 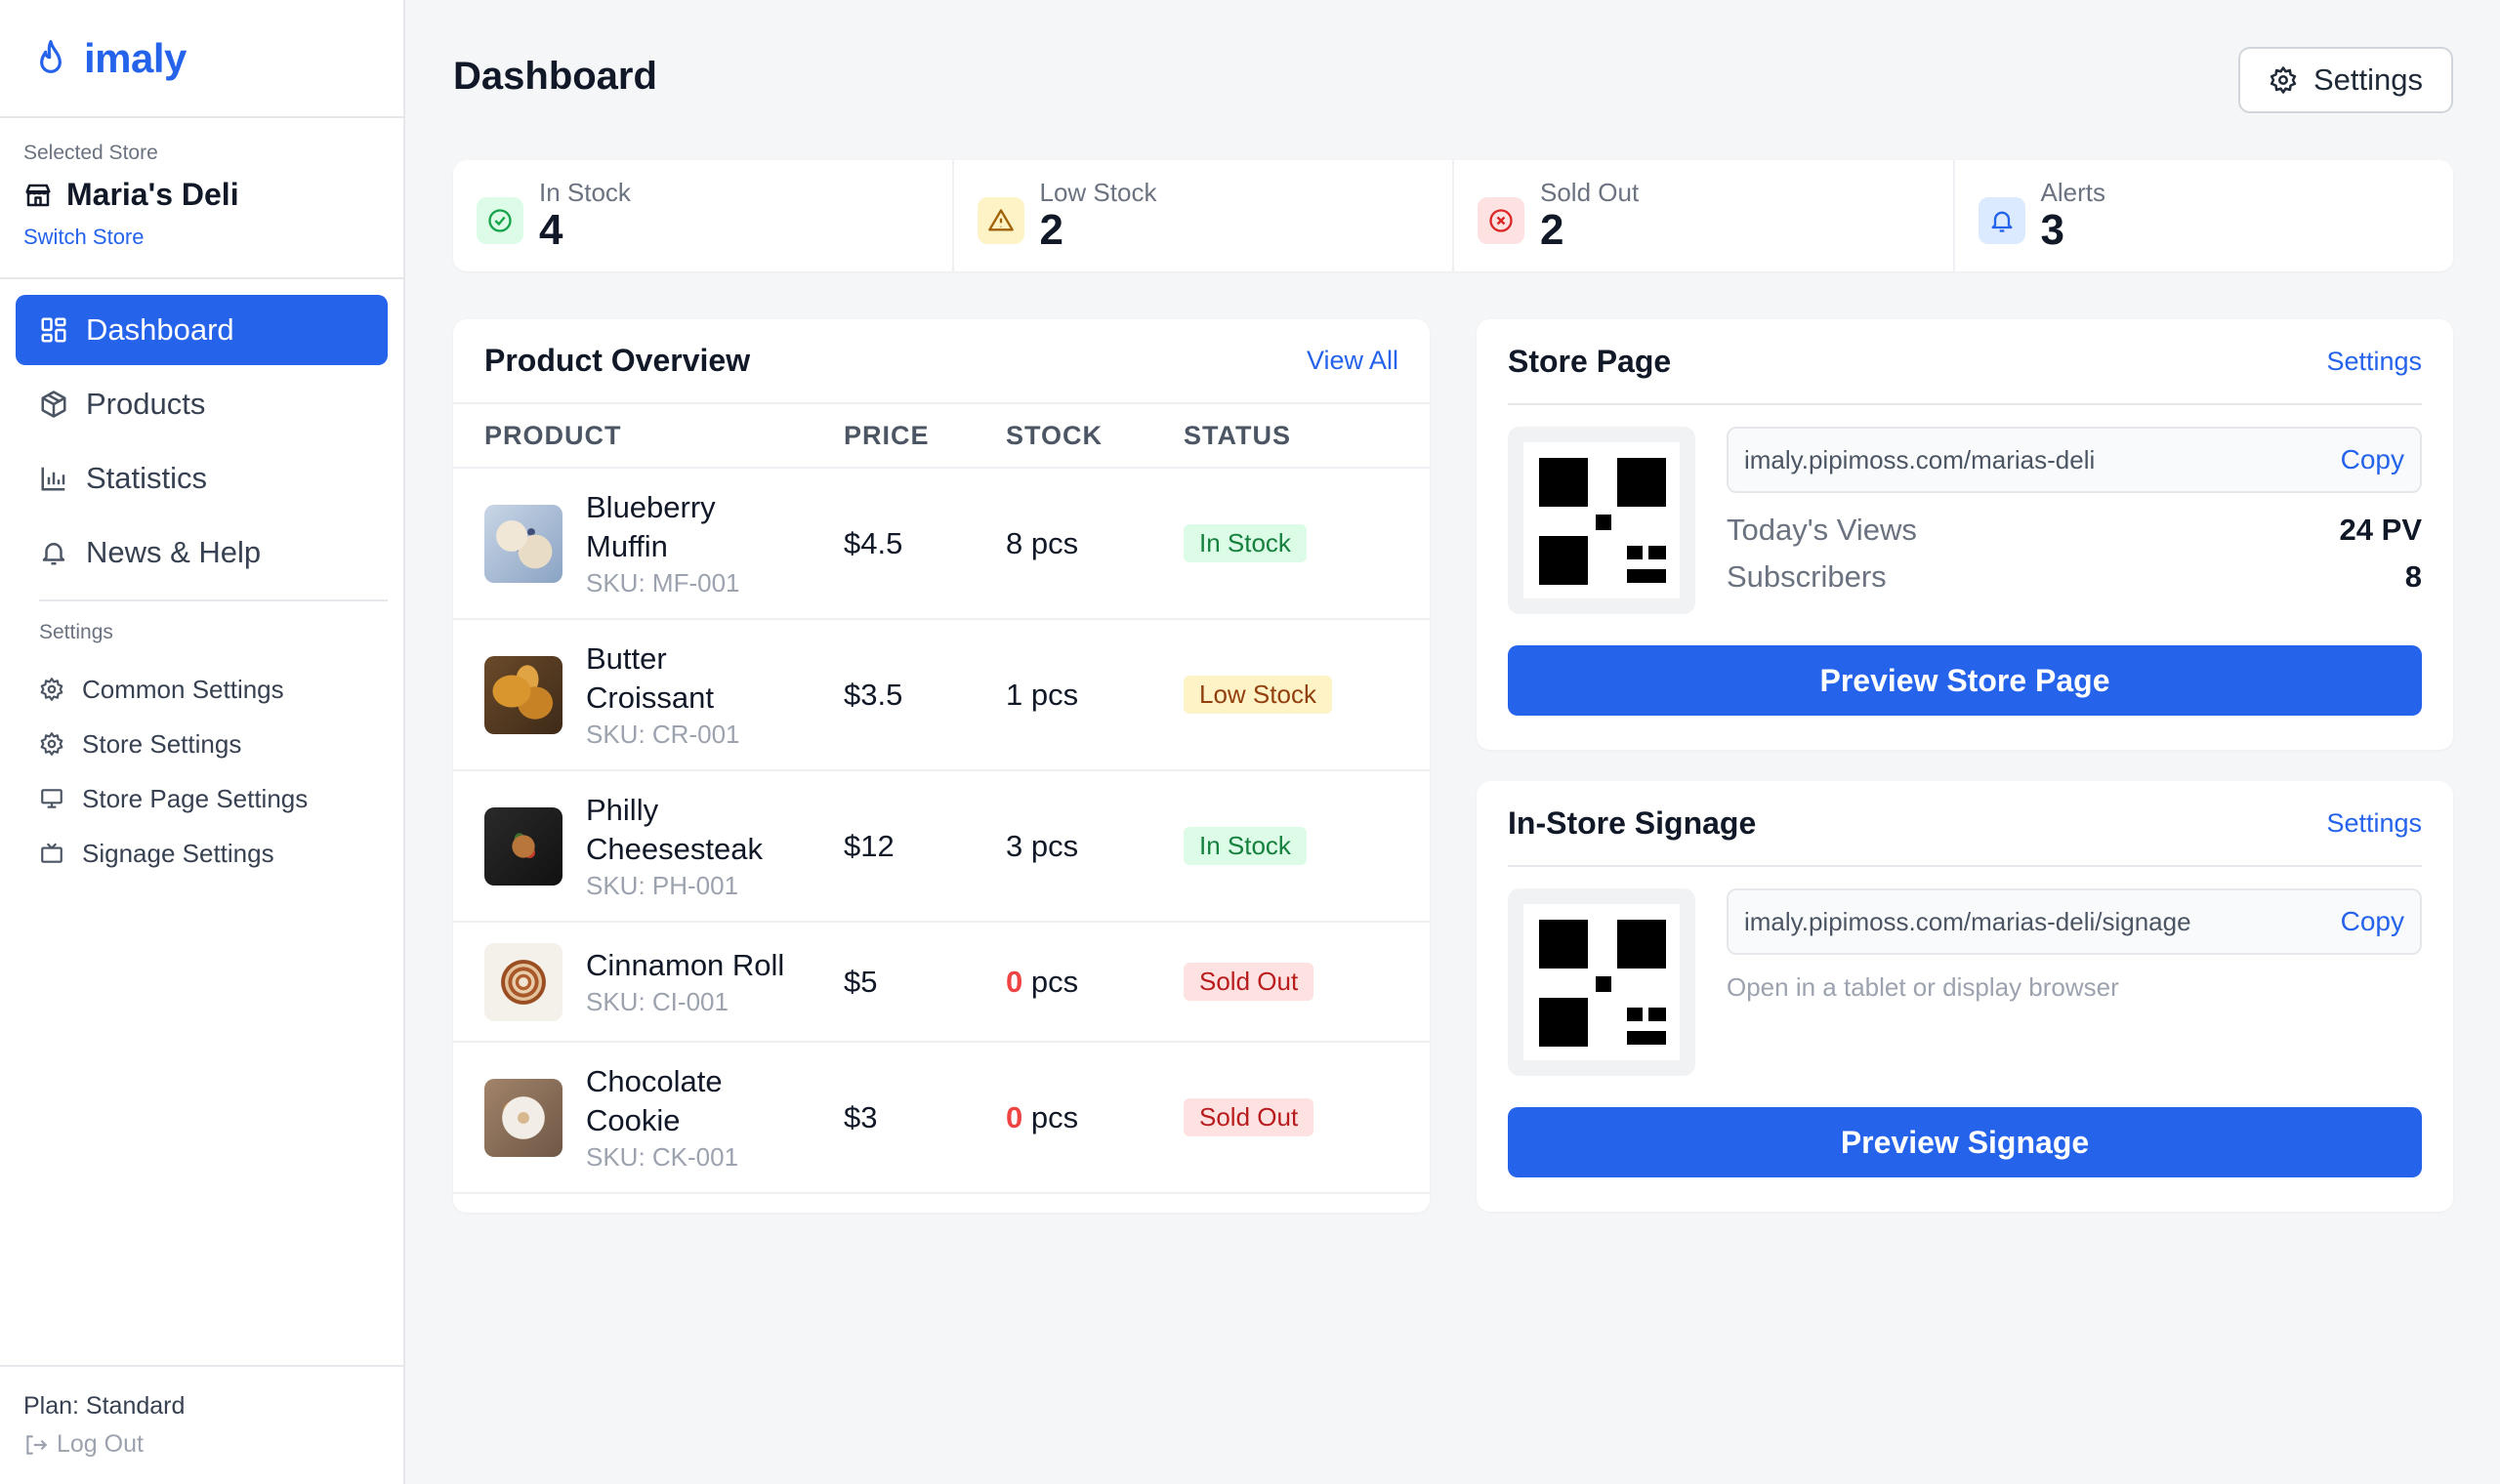 I want to click on view-all-link: View All, so click(x=1352, y=361).